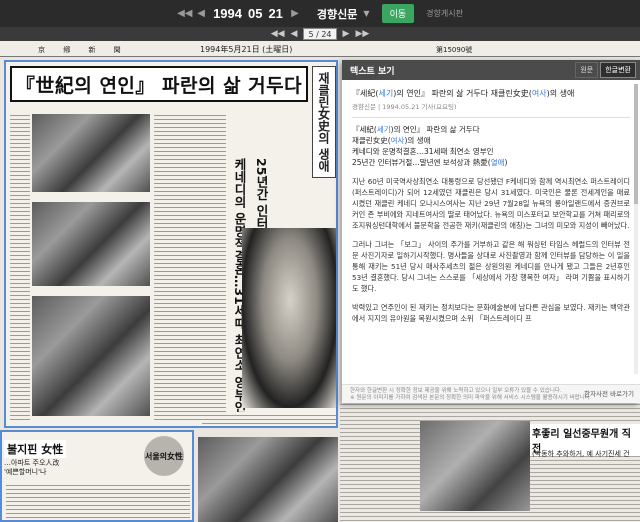  Describe the element at coordinates (366, 13) in the screenshot. I see `chevron-down-icon: ▼` at that location.